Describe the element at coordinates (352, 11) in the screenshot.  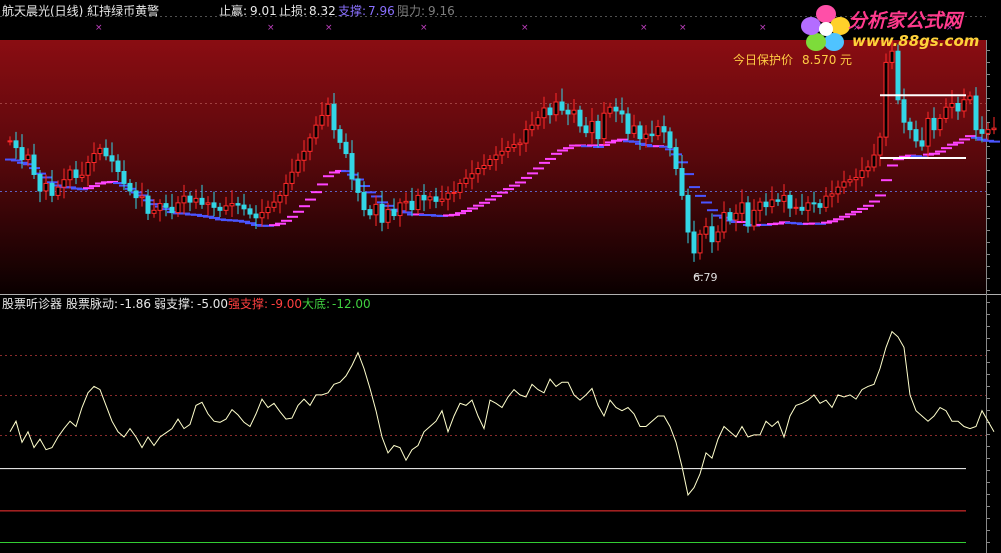
I see `support-label: 支撑:` at that location.